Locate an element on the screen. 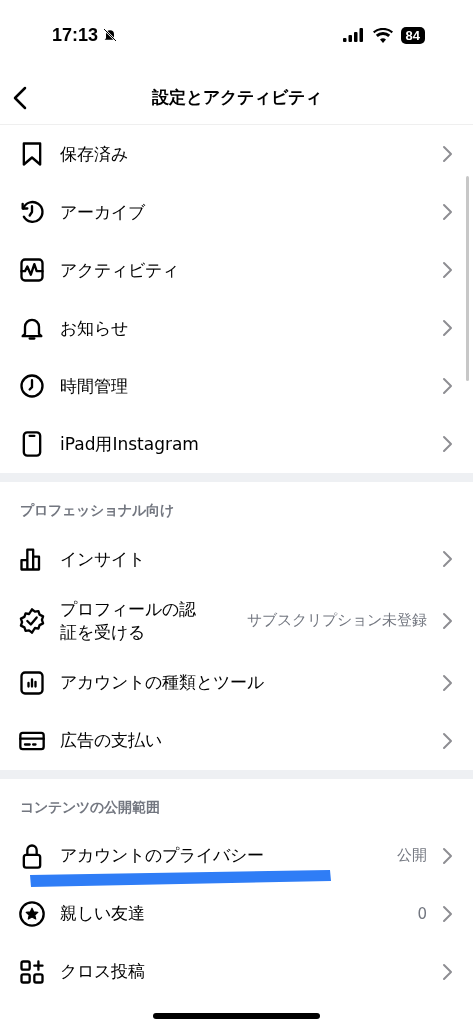  star-circle-icon is located at coordinates (32, 913).